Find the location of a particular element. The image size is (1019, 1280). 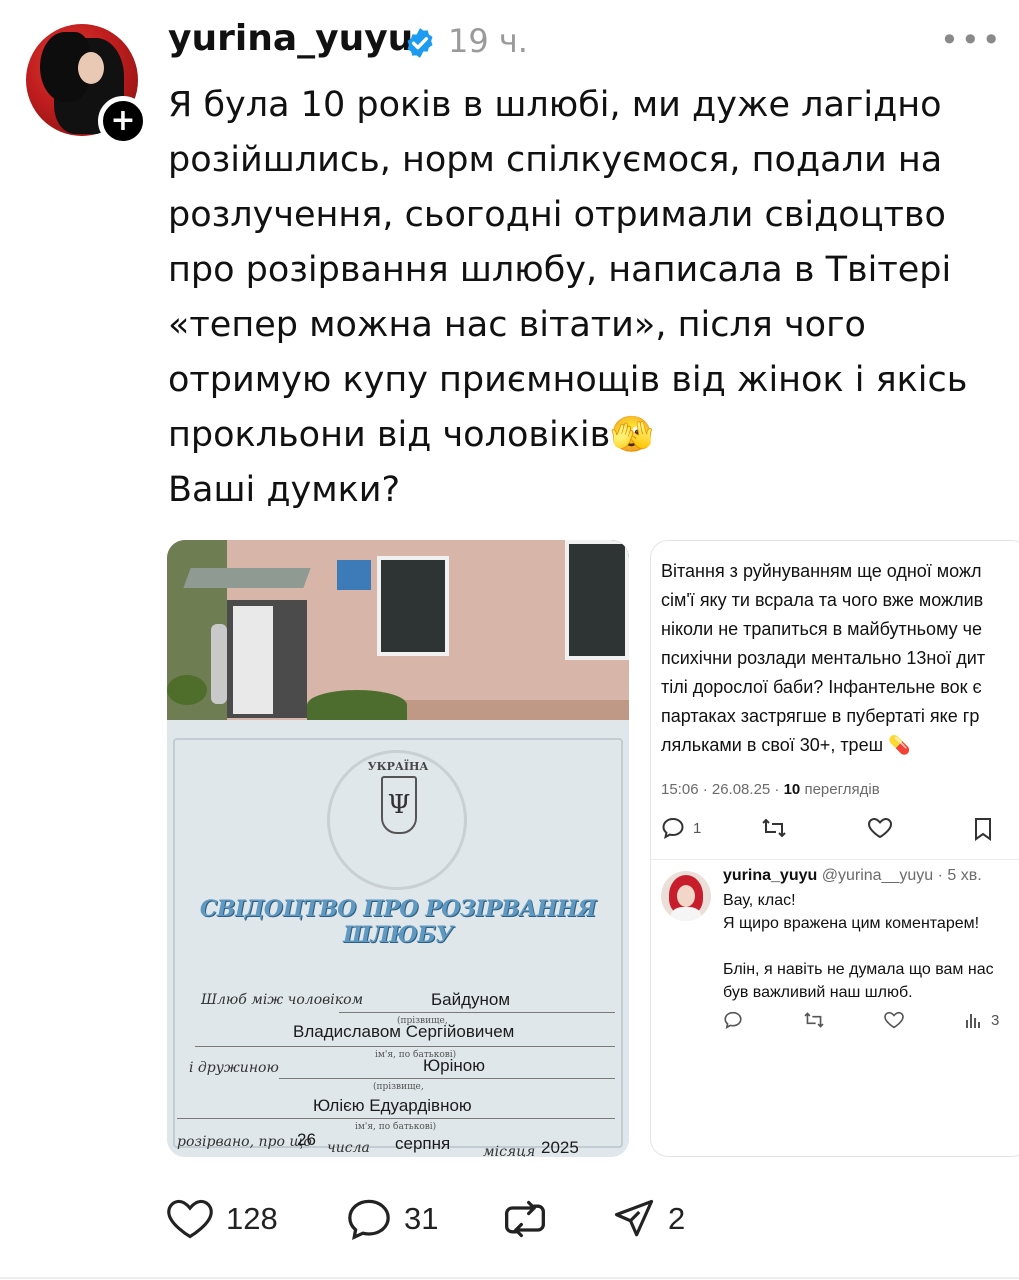

quoted-reply-button: 1 is located at coordinates (681, 828).